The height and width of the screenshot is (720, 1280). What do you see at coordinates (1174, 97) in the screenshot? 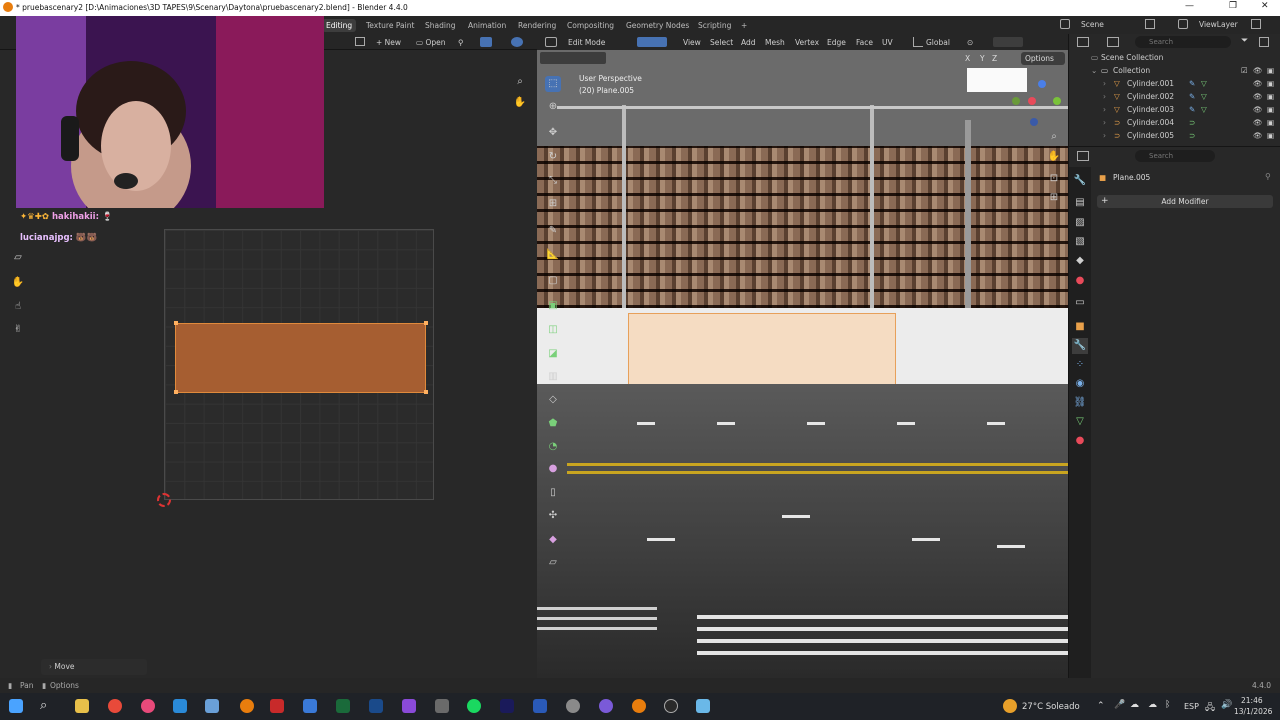
I see `outliner-row-object: › ▽ Cylinder.002 ✎ ▽ 👁 ▣` at bounding box center [1174, 97].